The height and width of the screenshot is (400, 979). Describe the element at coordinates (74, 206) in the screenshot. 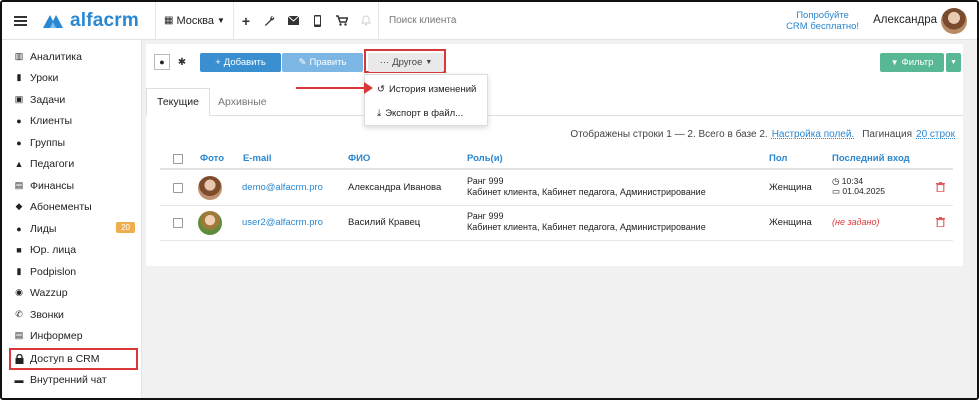

I see `sidebar-item-subscriptions: ◆ Абонементы` at that location.